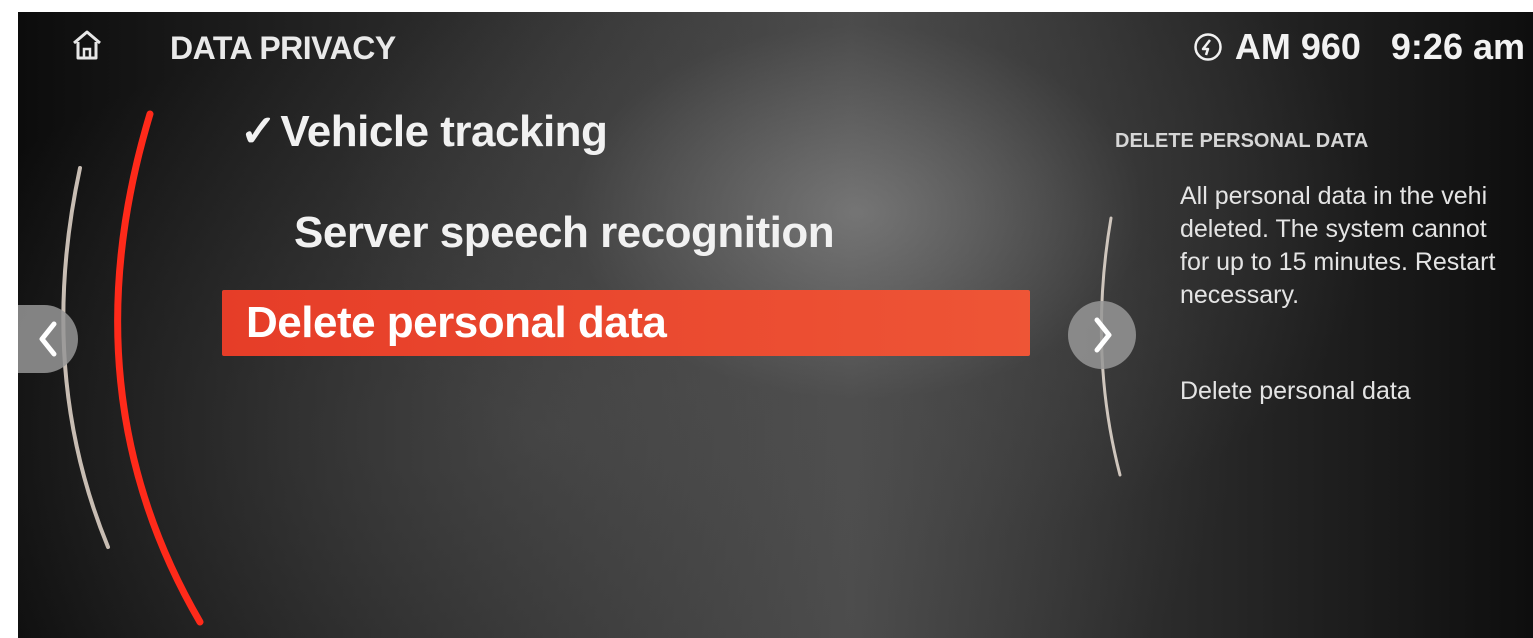 This screenshot has height=638, width=1533. I want to click on radio-station: AM 960, so click(1298, 47).